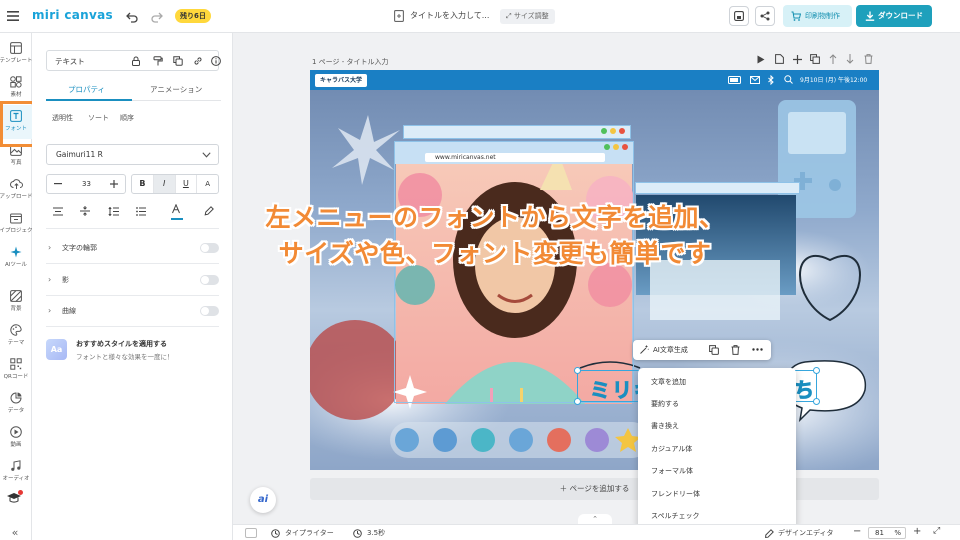 The height and width of the screenshot is (540, 960). I want to click on duplicate-page-icon, so click(815, 59).